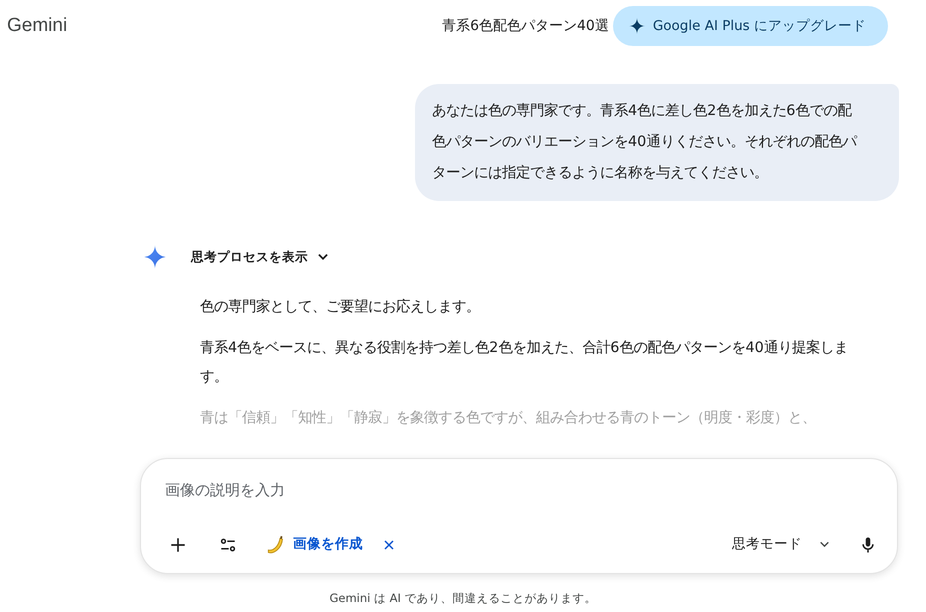  I want to click on response-paragraph: 青は「信頼」「知性」「静寂」を象徴する色ですが、組み合わせる青のトーン（明度・彩度）と、, so click(508, 418).